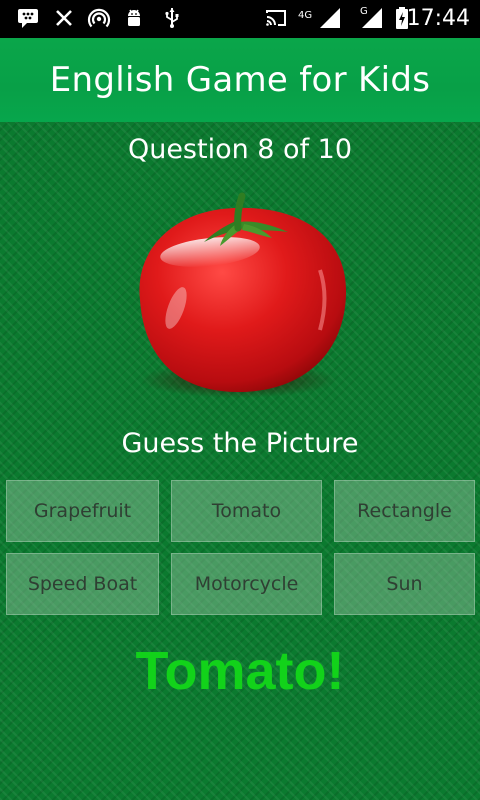  What do you see at coordinates (240, 443) in the screenshot?
I see `guess-prompt: Guess the Picture` at bounding box center [240, 443].